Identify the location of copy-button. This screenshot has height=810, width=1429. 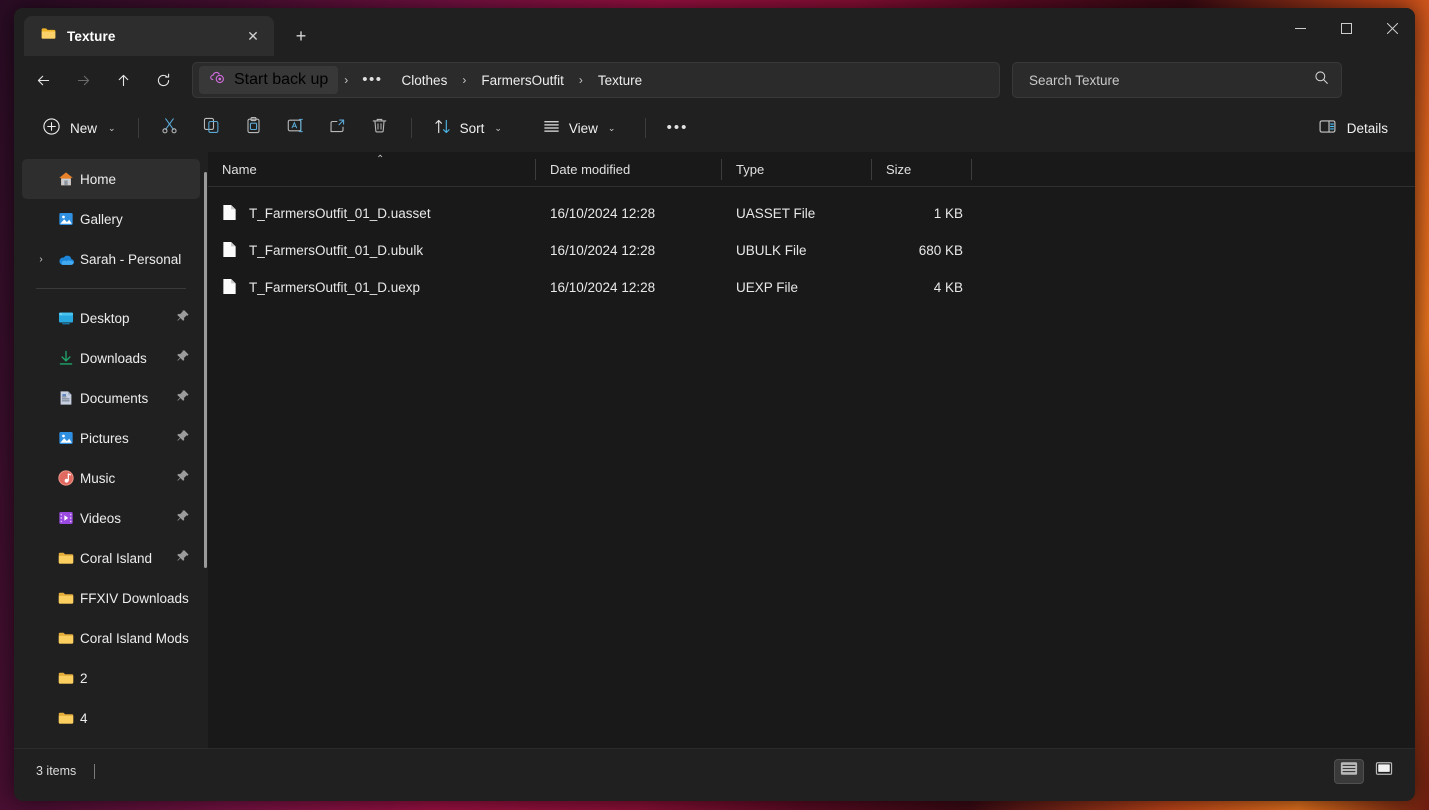
(212, 128).